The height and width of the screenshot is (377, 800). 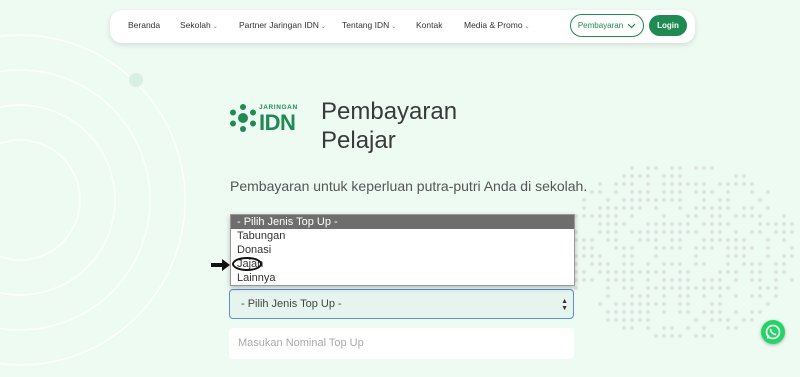 What do you see at coordinates (402, 236) in the screenshot?
I see `dropdown-option-tabungan: Tabungan` at bounding box center [402, 236].